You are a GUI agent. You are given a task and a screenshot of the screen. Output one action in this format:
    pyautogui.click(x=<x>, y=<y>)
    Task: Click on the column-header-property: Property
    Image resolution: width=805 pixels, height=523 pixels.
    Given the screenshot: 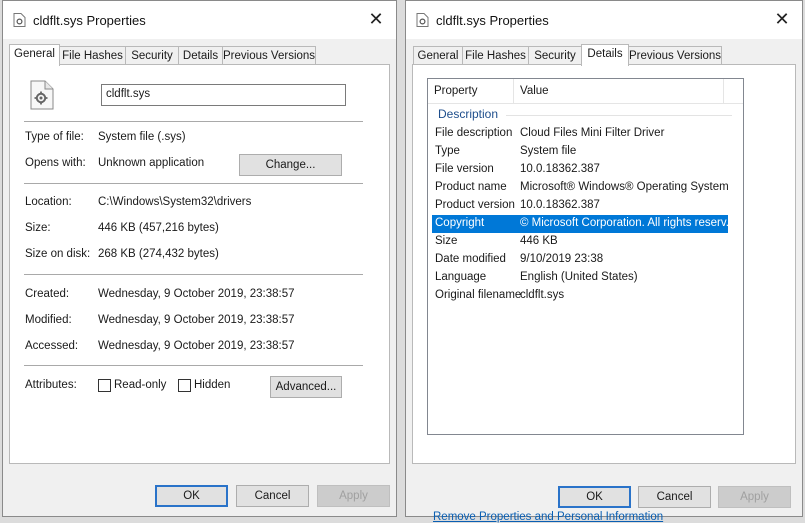 What is the action you would take?
    pyautogui.click(x=455, y=91)
    